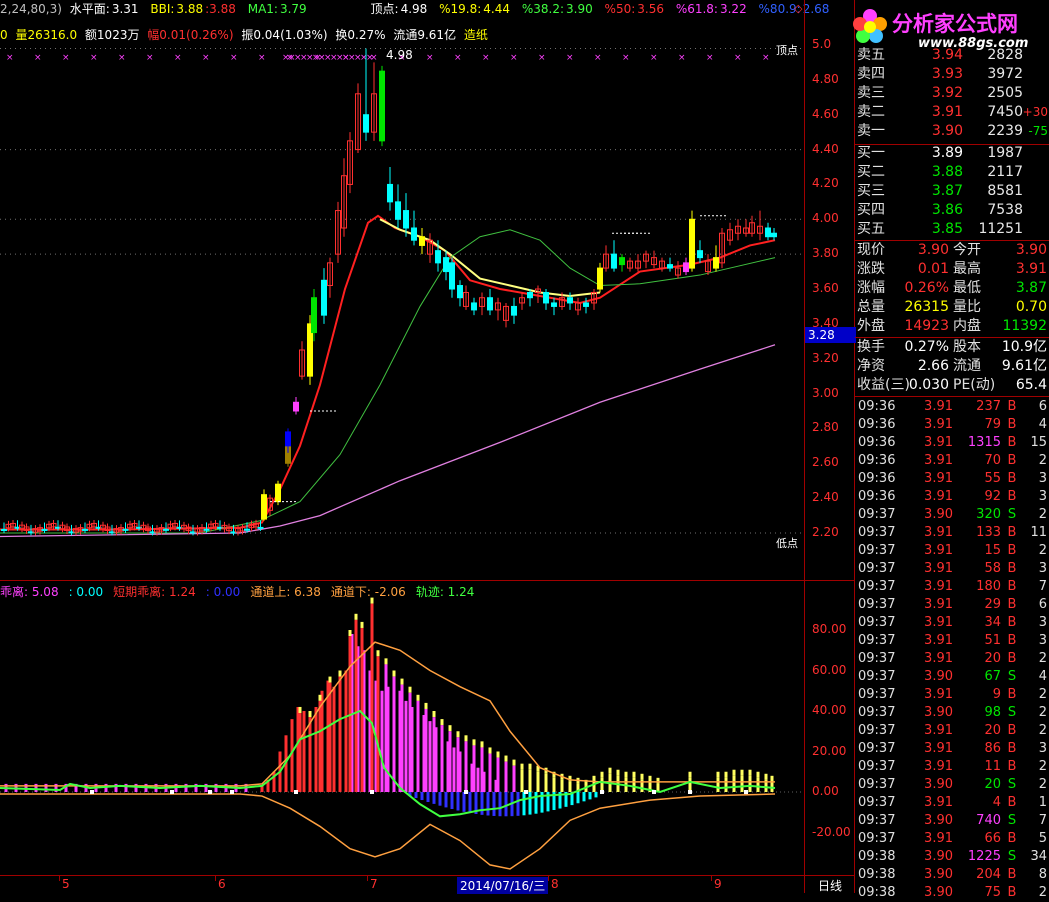 This screenshot has height=902, width=1049. I want to click on ask-row: 卖一 3.90 2239 -75, so click(952, 131).